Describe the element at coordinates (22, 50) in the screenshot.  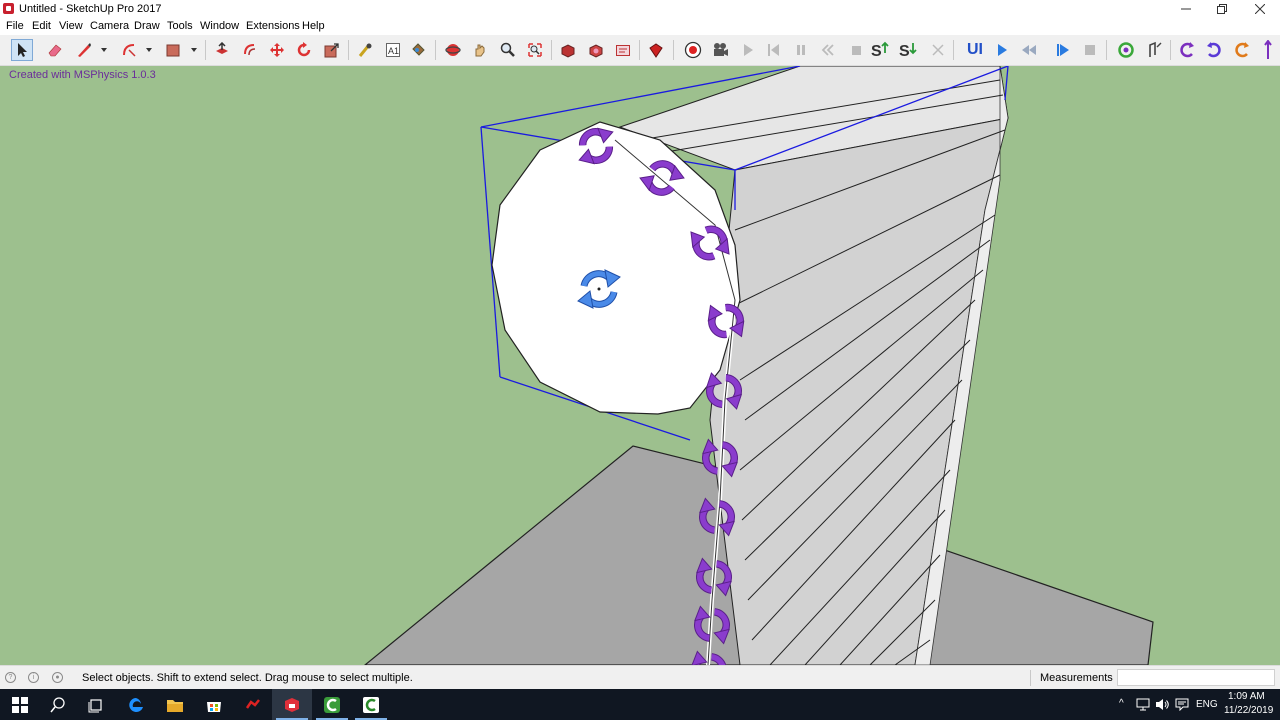
I see `select-tool-button` at that location.